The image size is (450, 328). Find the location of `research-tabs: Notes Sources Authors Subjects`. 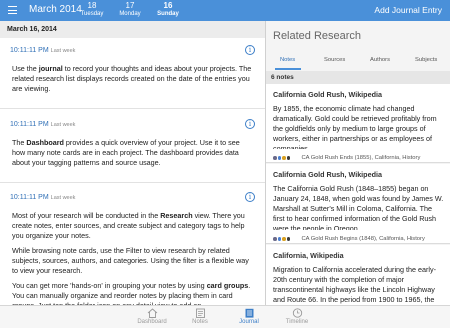

research-tabs: Notes Sources Authors Subjects is located at coordinates (358, 64).